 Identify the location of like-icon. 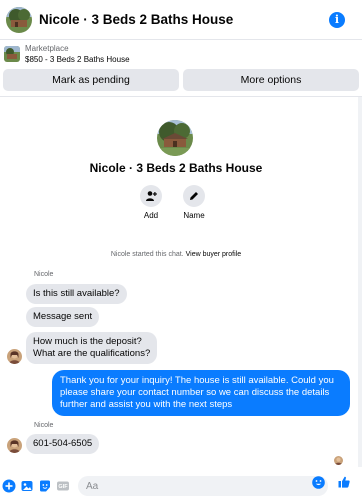
(344, 482).